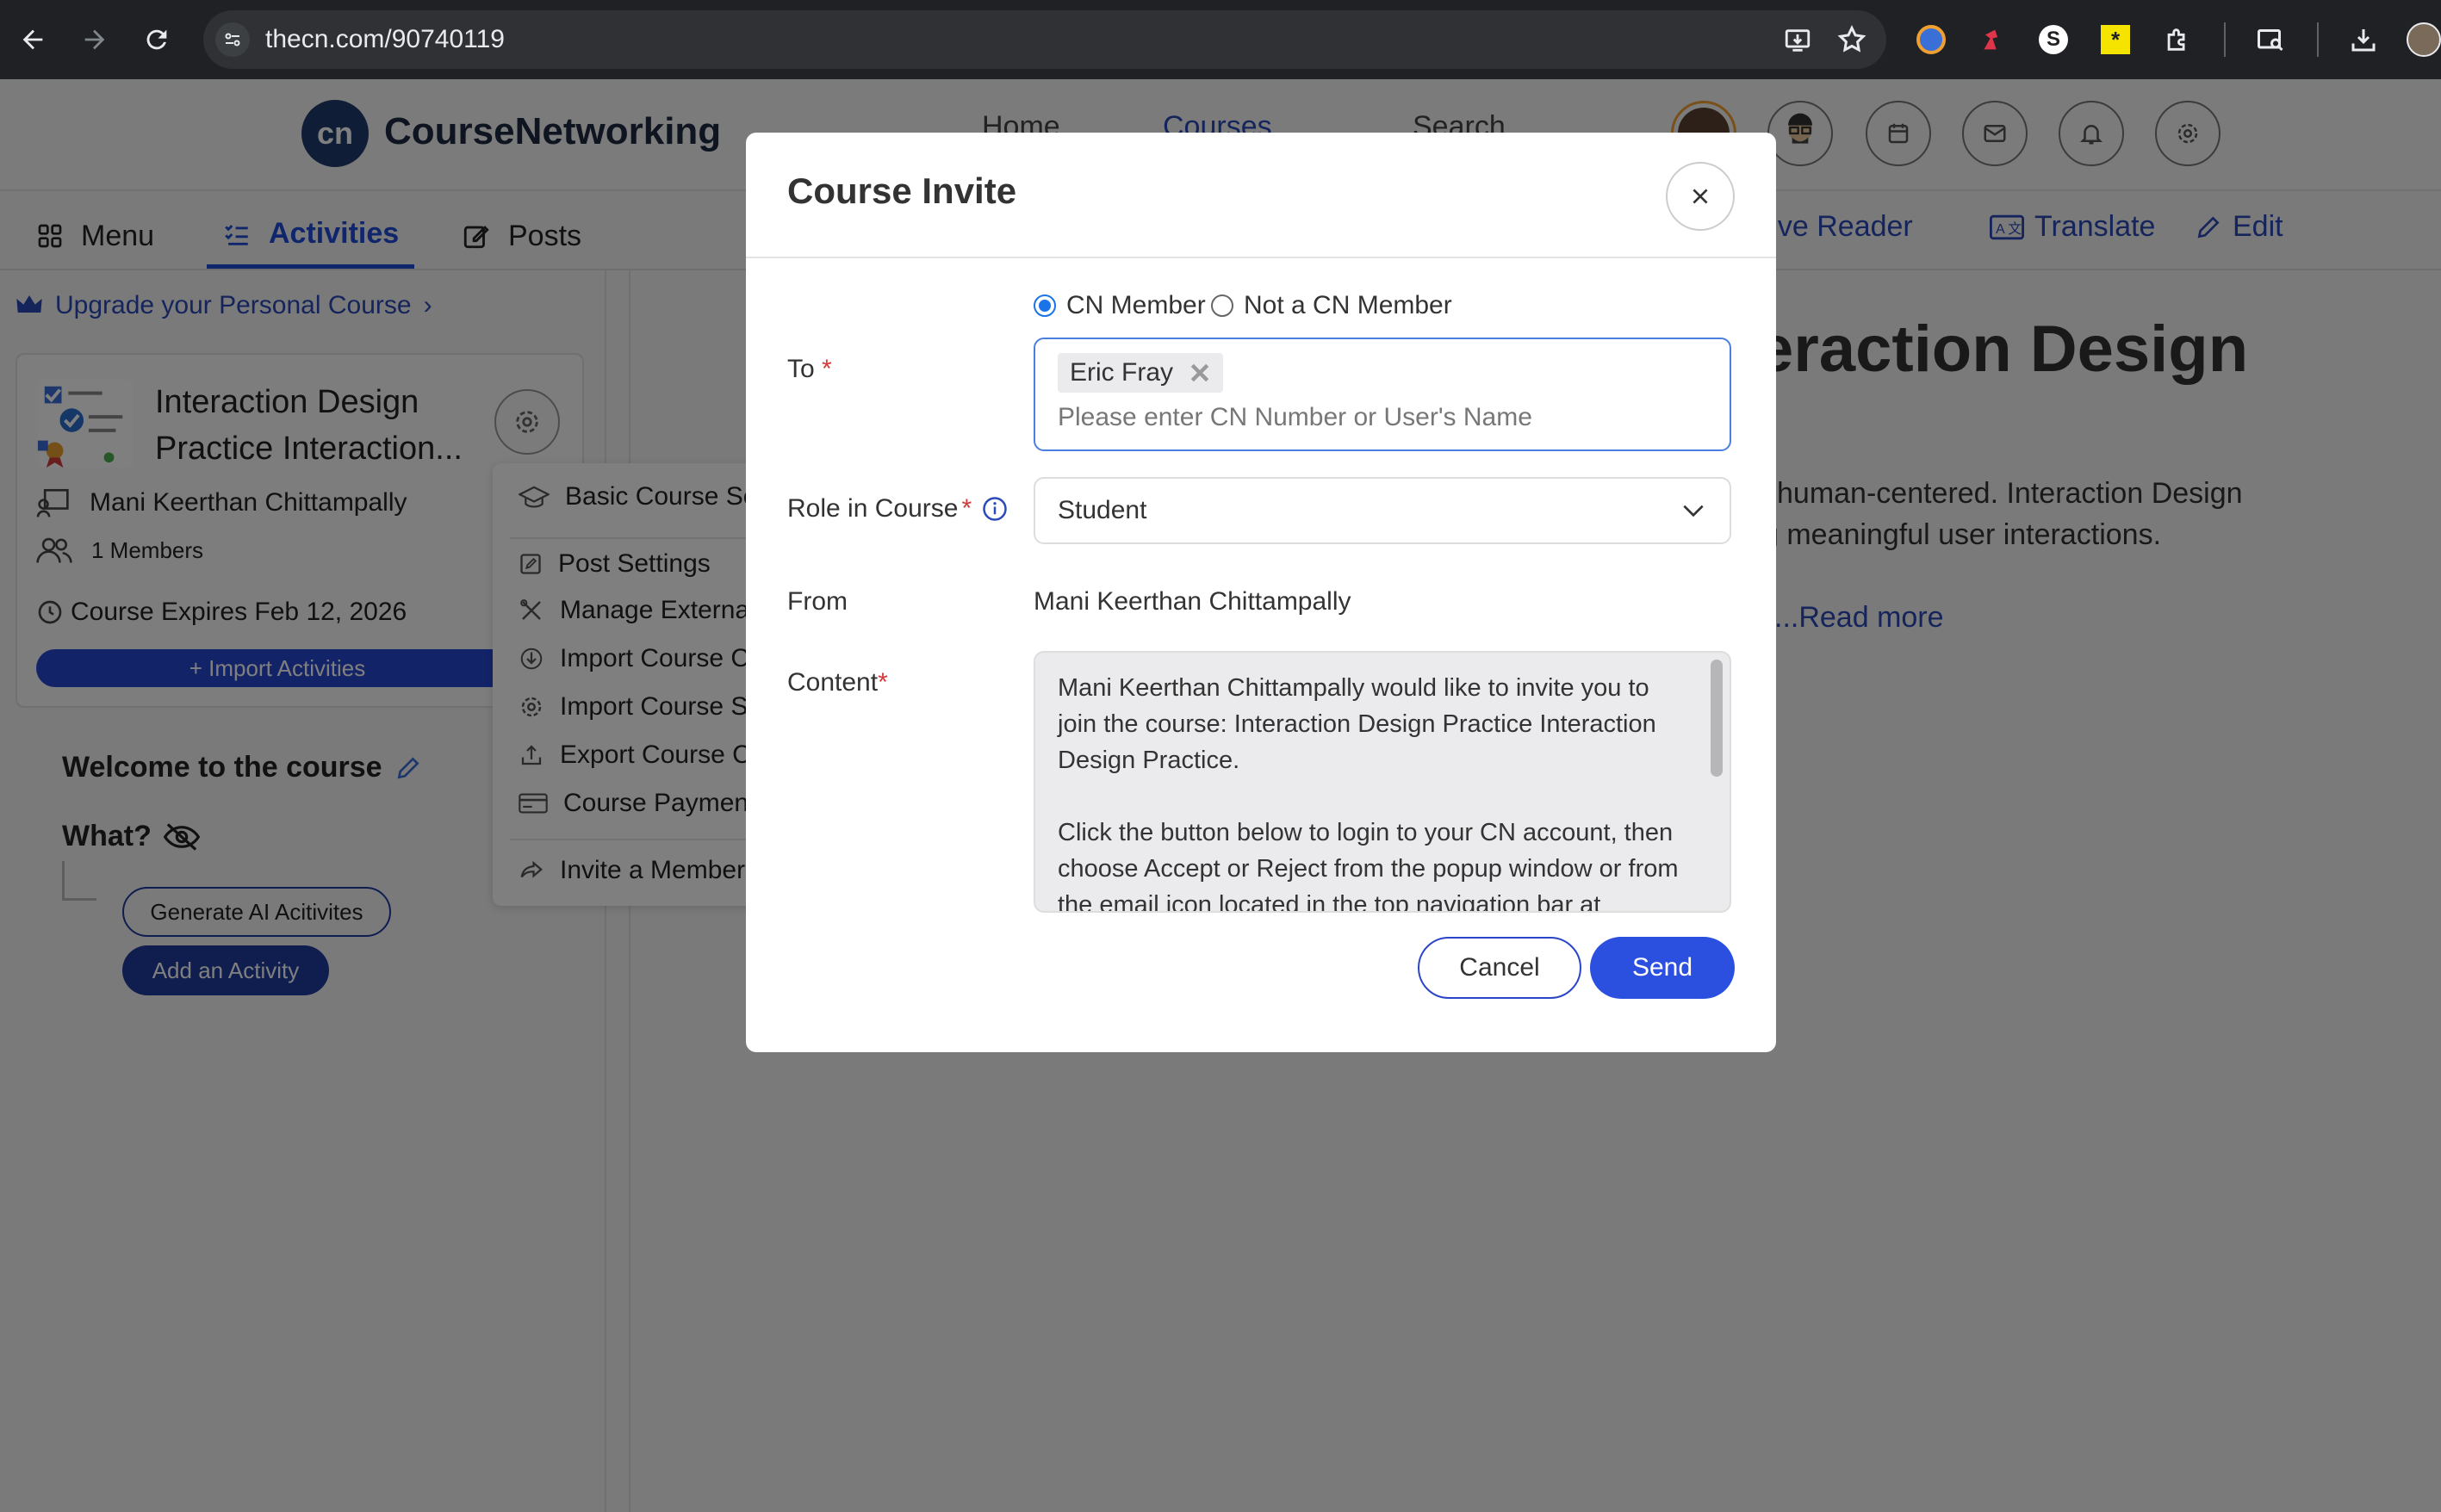 This screenshot has height=1512, width=2441. What do you see at coordinates (1931, 39) in the screenshot?
I see `extension-1-icon` at bounding box center [1931, 39].